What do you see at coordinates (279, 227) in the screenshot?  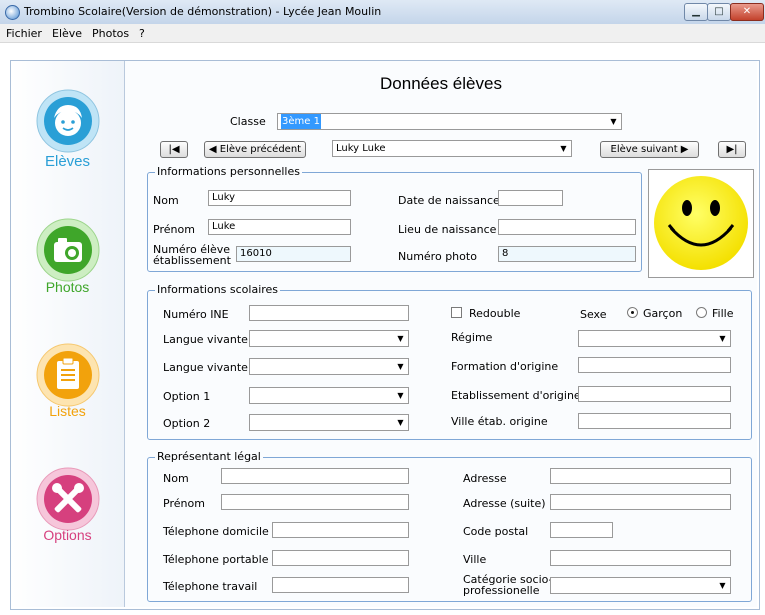 I see `prenom-field: Luke` at bounding box center [279, 227].